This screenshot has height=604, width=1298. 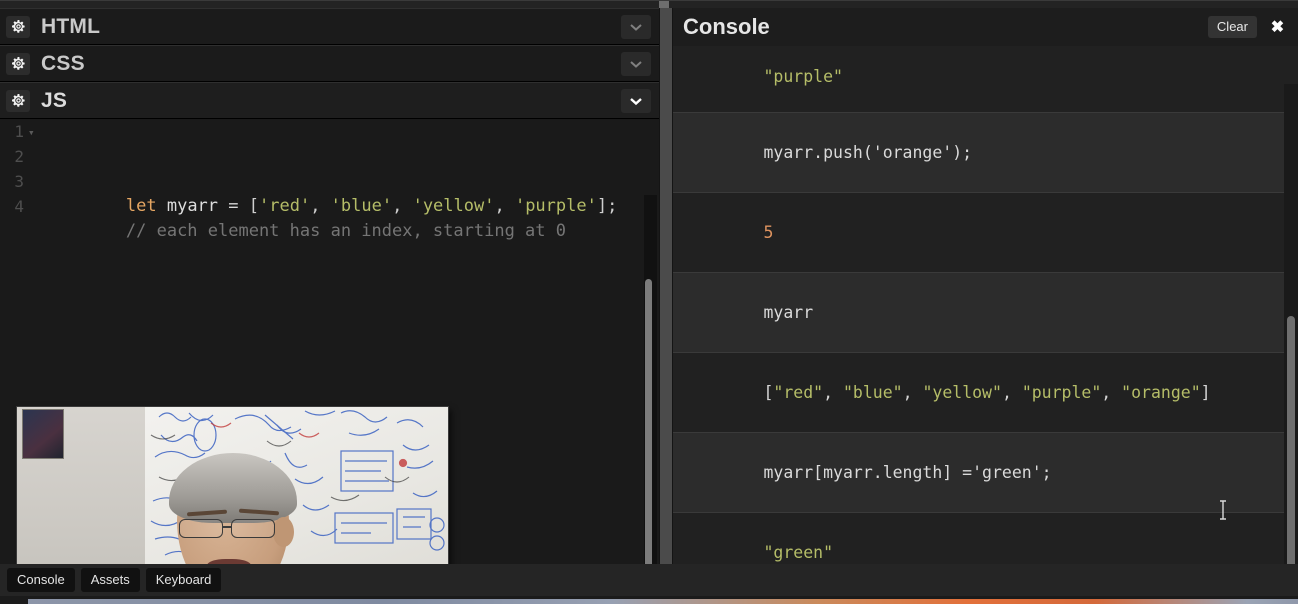 What do you see at coordinates (1291, 440) in the screenshot?
I see `console-scrollbar-thumb` at bounding box center [1291, 440].